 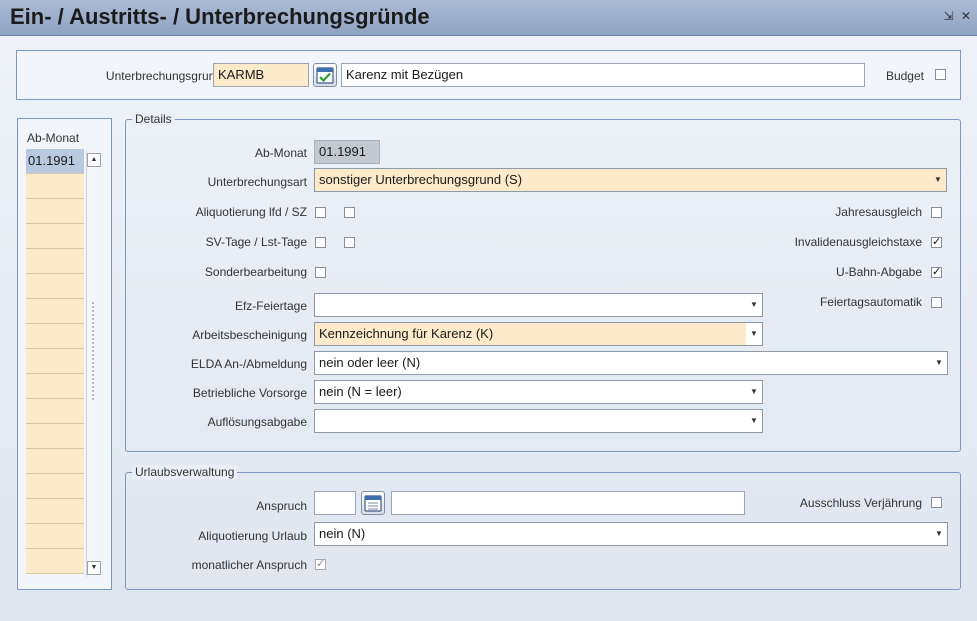 I want to click on aliquotierung-urlaub-select: nein (N) ▼, so click(x=631, y=534).